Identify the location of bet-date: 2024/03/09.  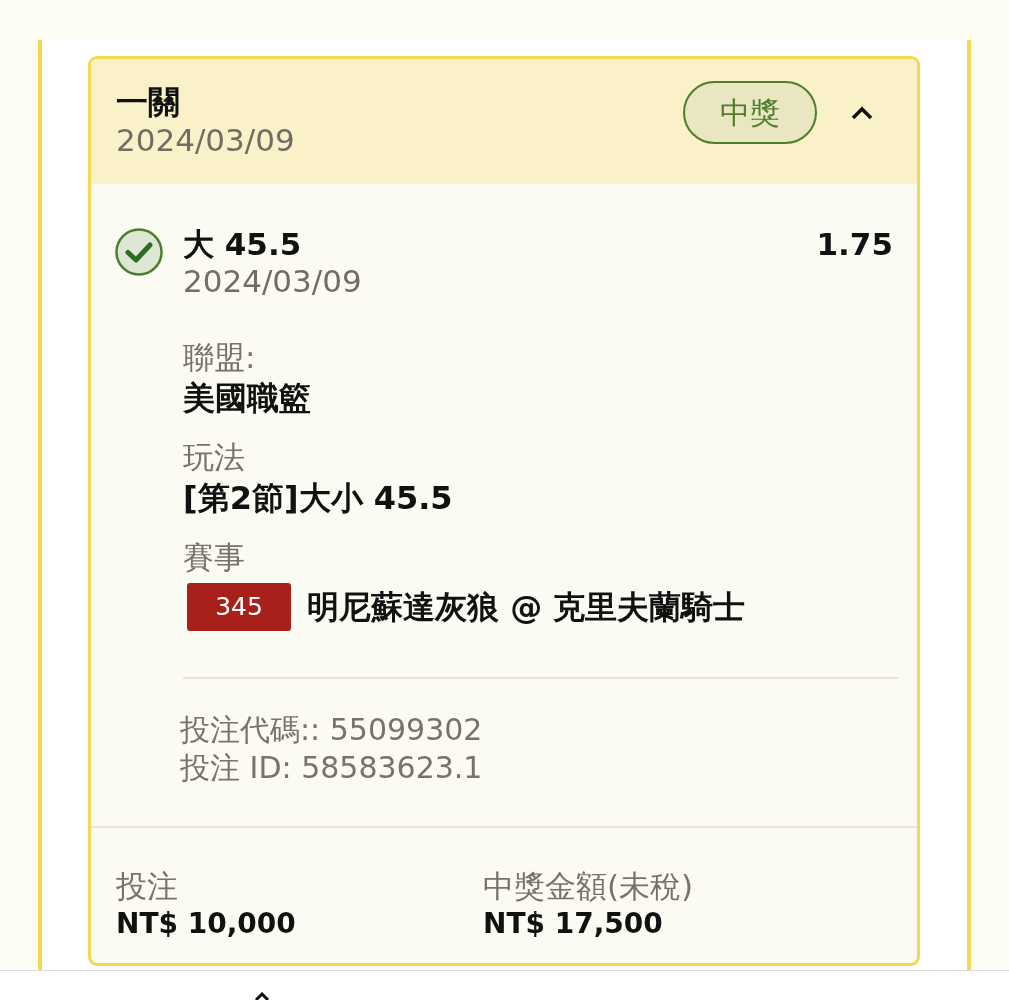
(205, 139).